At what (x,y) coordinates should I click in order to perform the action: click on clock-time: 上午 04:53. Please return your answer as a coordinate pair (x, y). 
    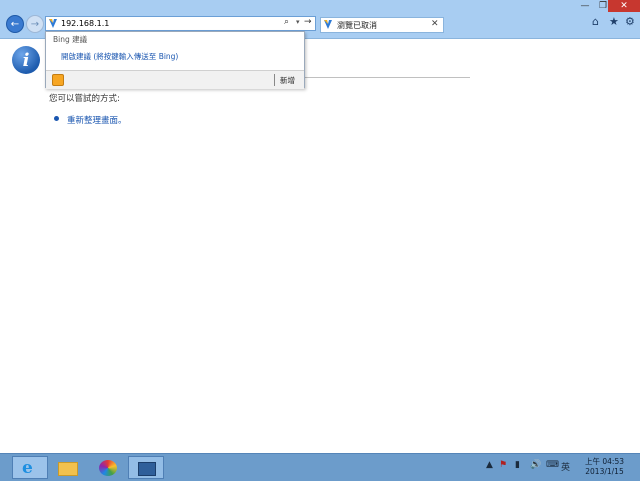
    Looking at the image, I should click on (604, 461).